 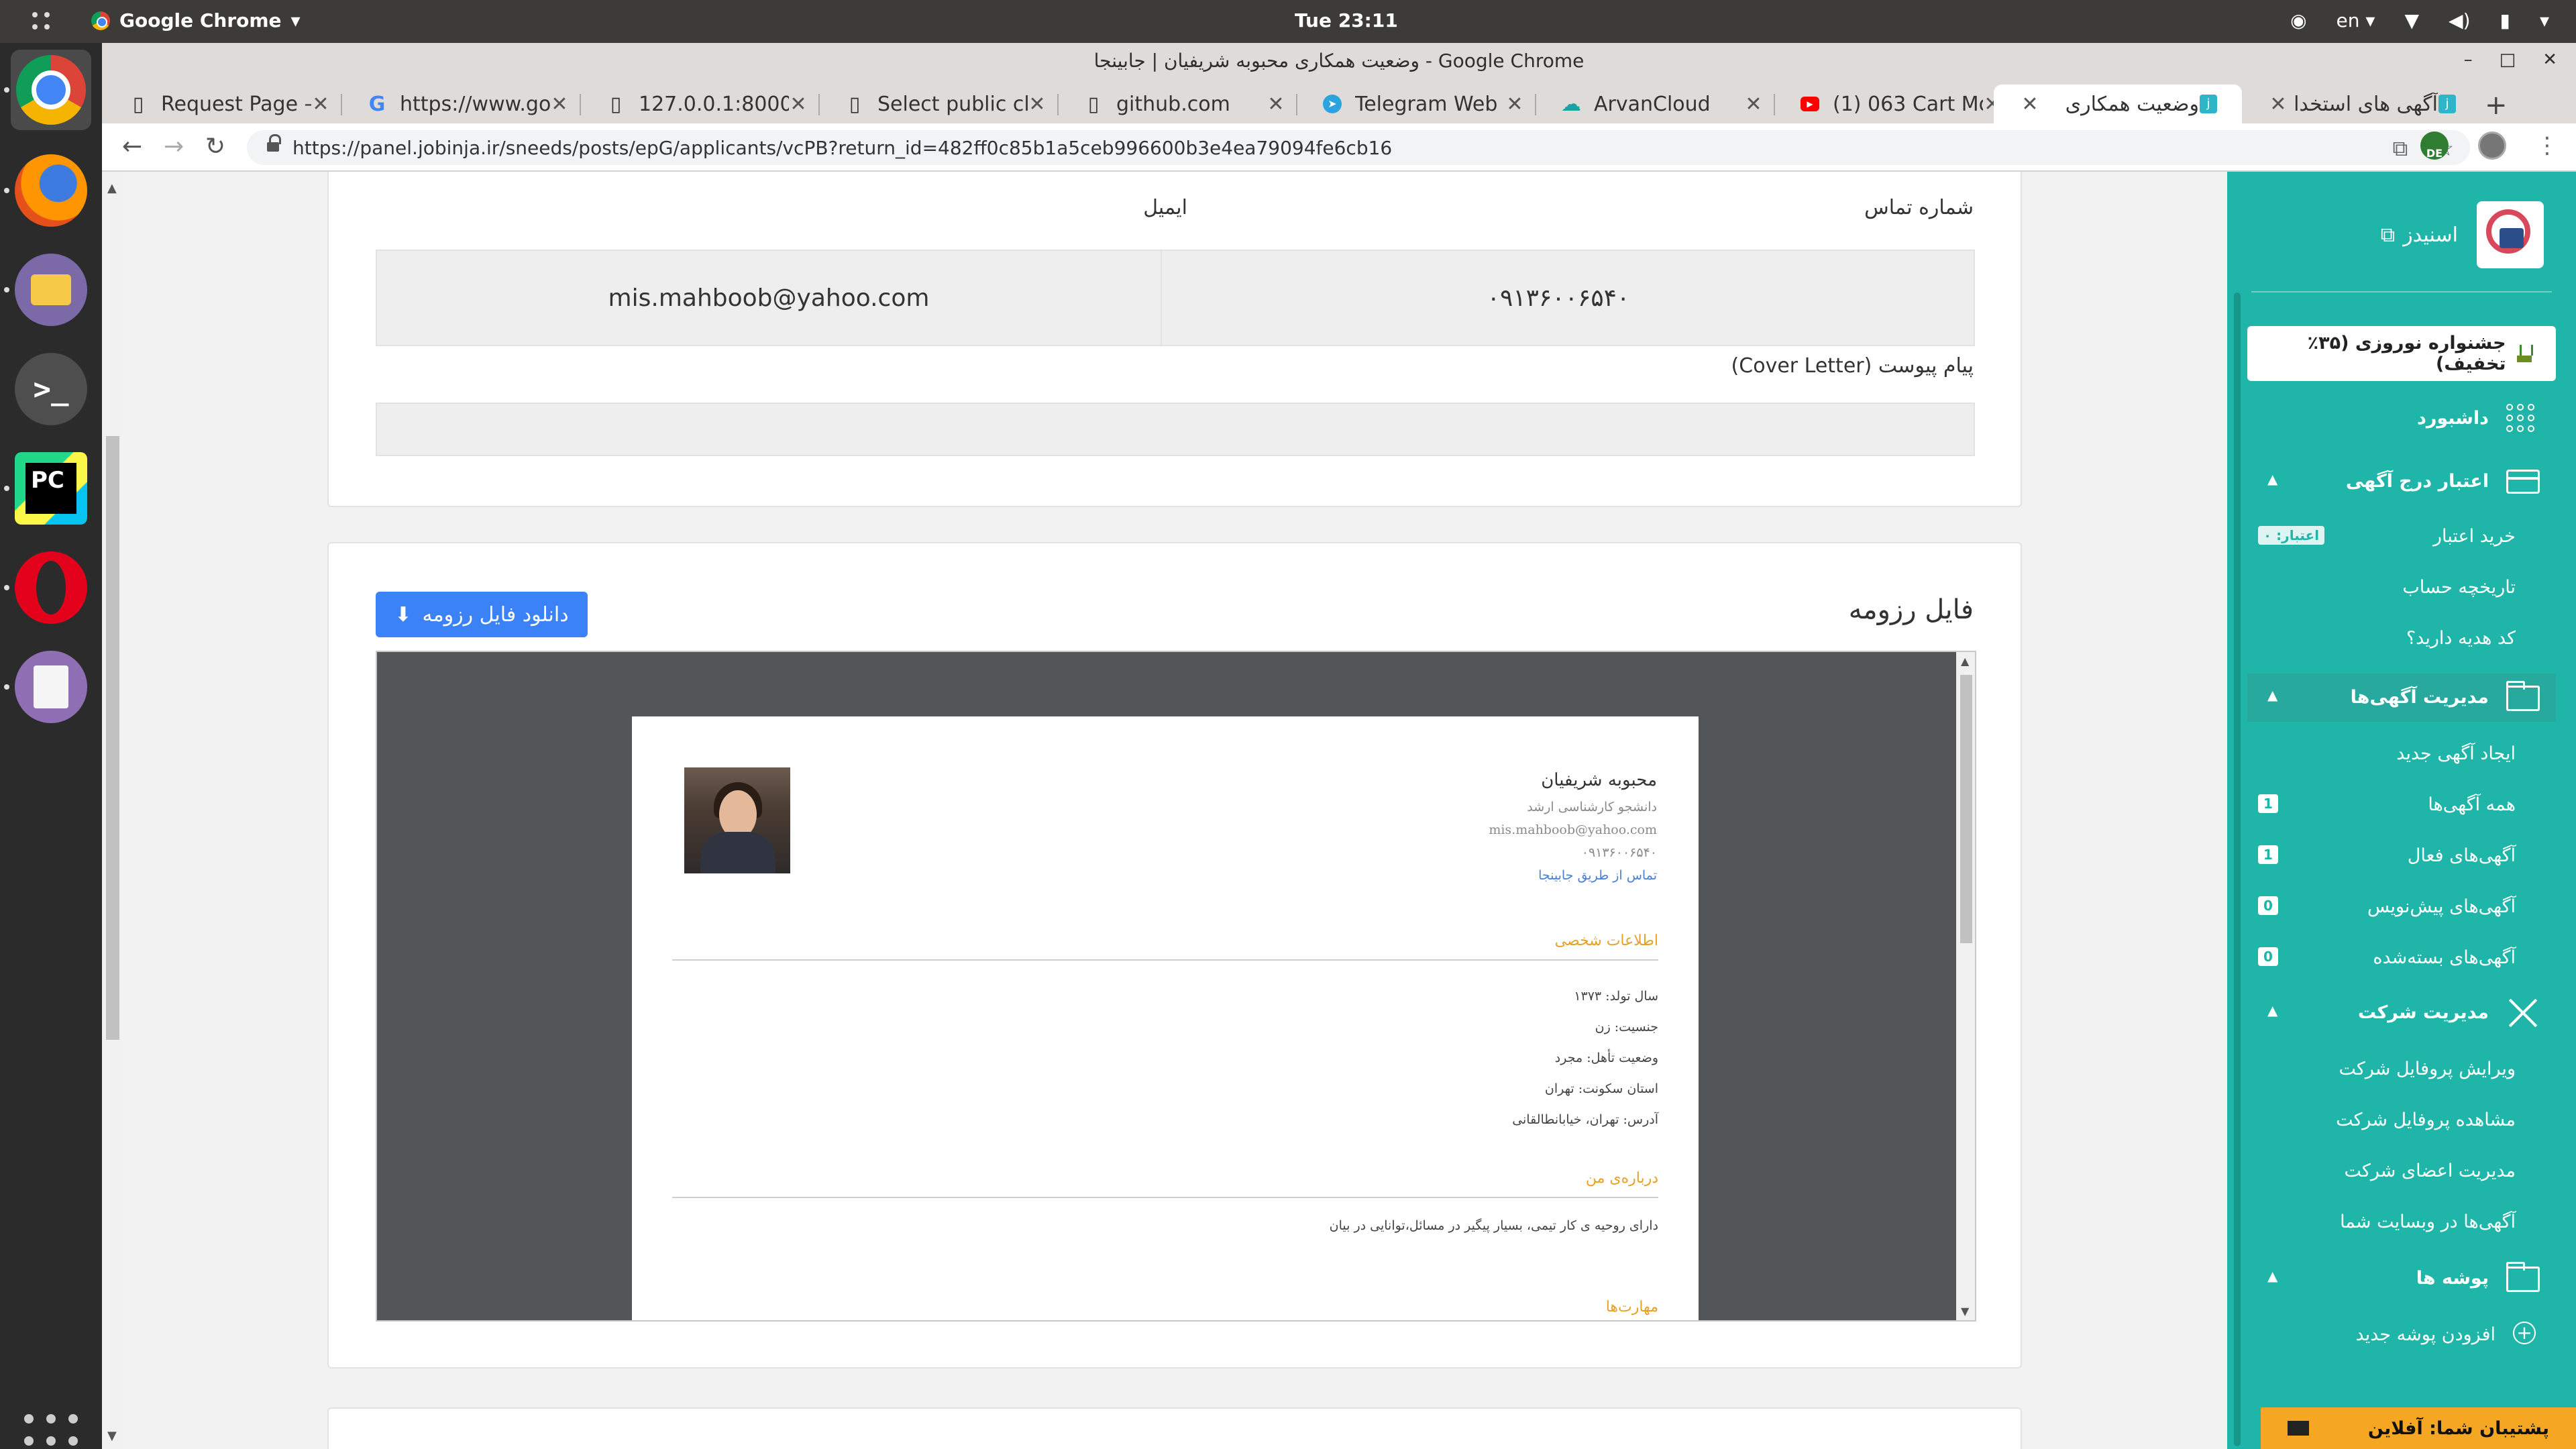 I want to click on plus-circle-icon: +, so click(x=2524, y=1333).